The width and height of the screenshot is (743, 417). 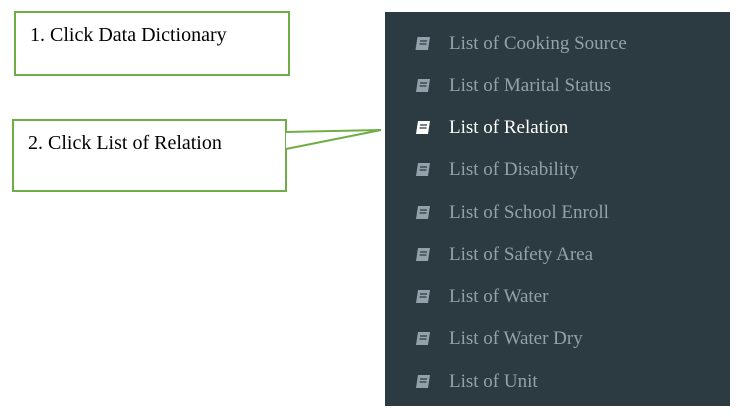 What do you see at coordinates (529, 212) in the screenshot?
I see `menu-item-label: List of School Enroll` at bounding box center [529, 212].